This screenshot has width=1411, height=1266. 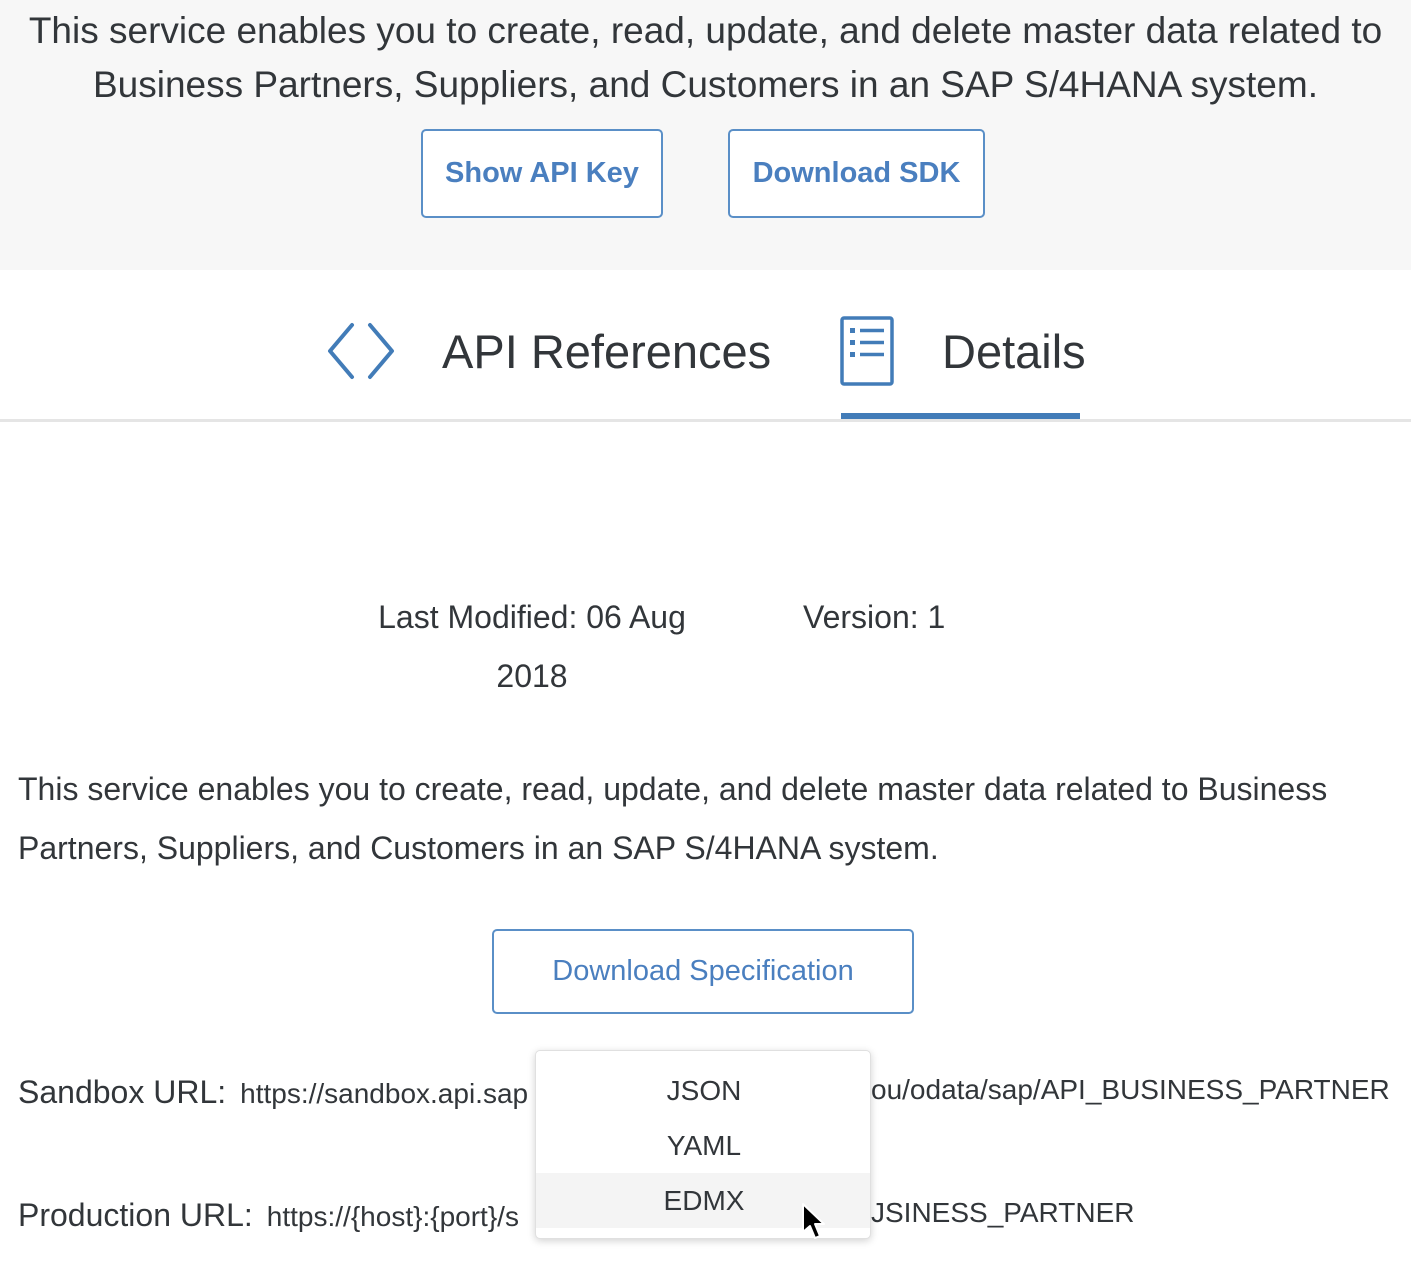 I want to click on sandbox-url-row: Sandbox URL: https://sandbox.api.sap, so click(x=273, y=1092).